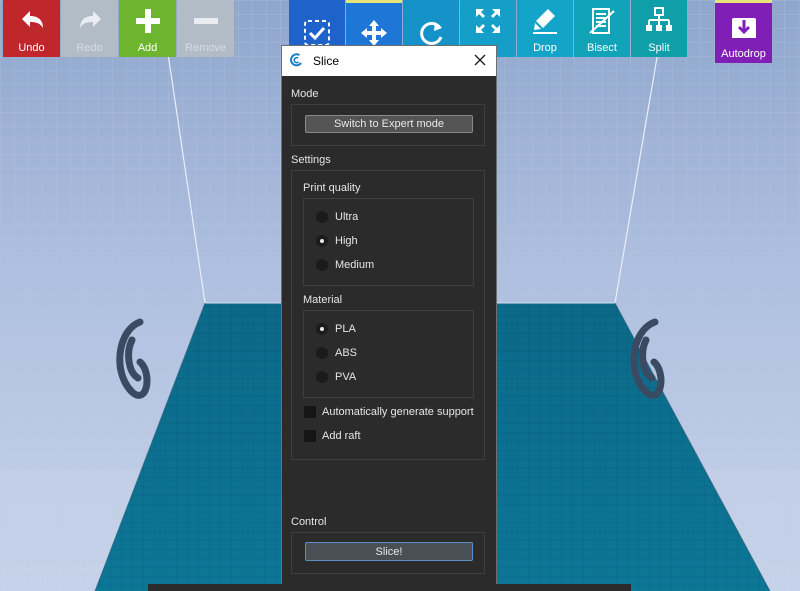  I want to click on bisect-button: Bisect, so click(602, 28).